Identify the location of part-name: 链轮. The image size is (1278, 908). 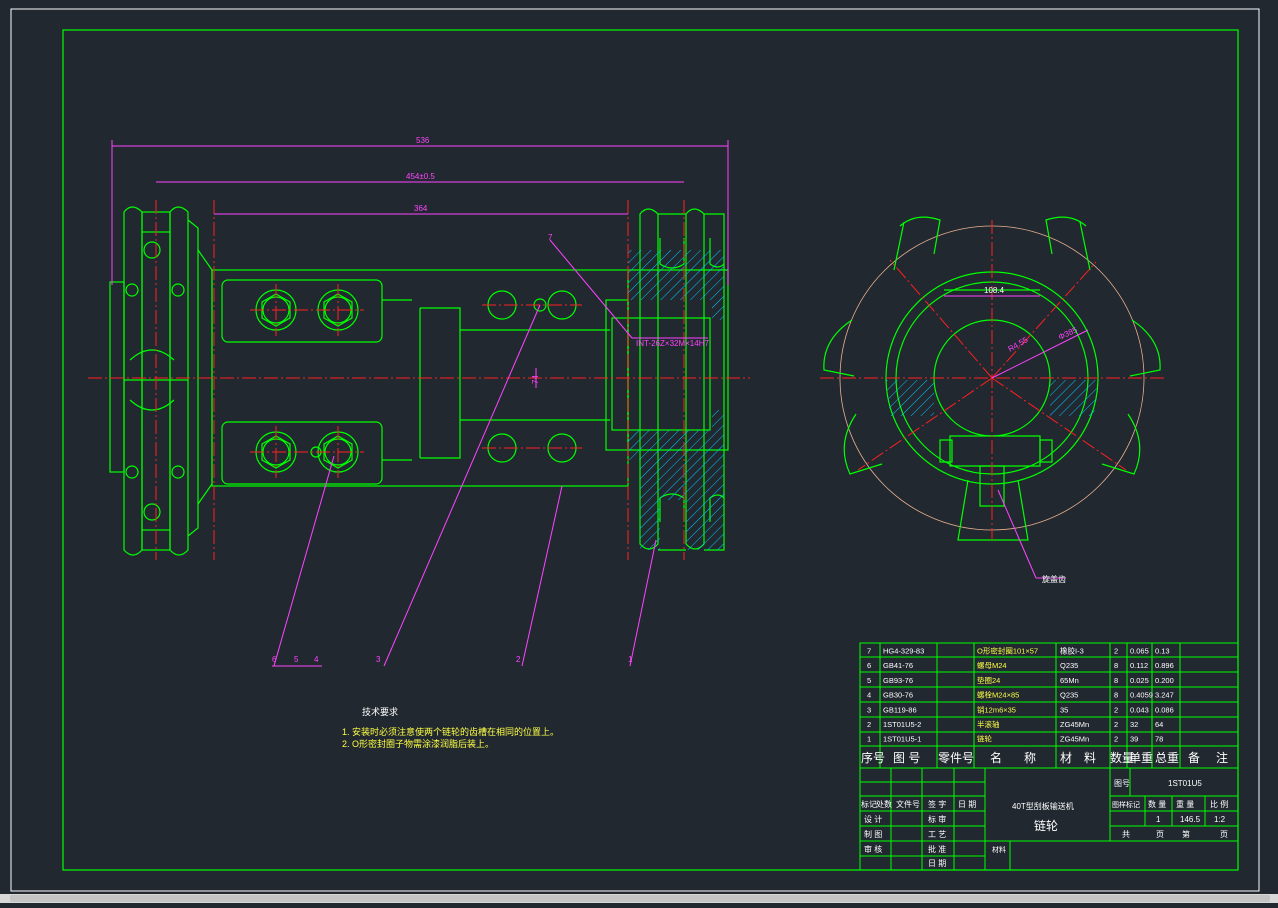
(1046, 825).